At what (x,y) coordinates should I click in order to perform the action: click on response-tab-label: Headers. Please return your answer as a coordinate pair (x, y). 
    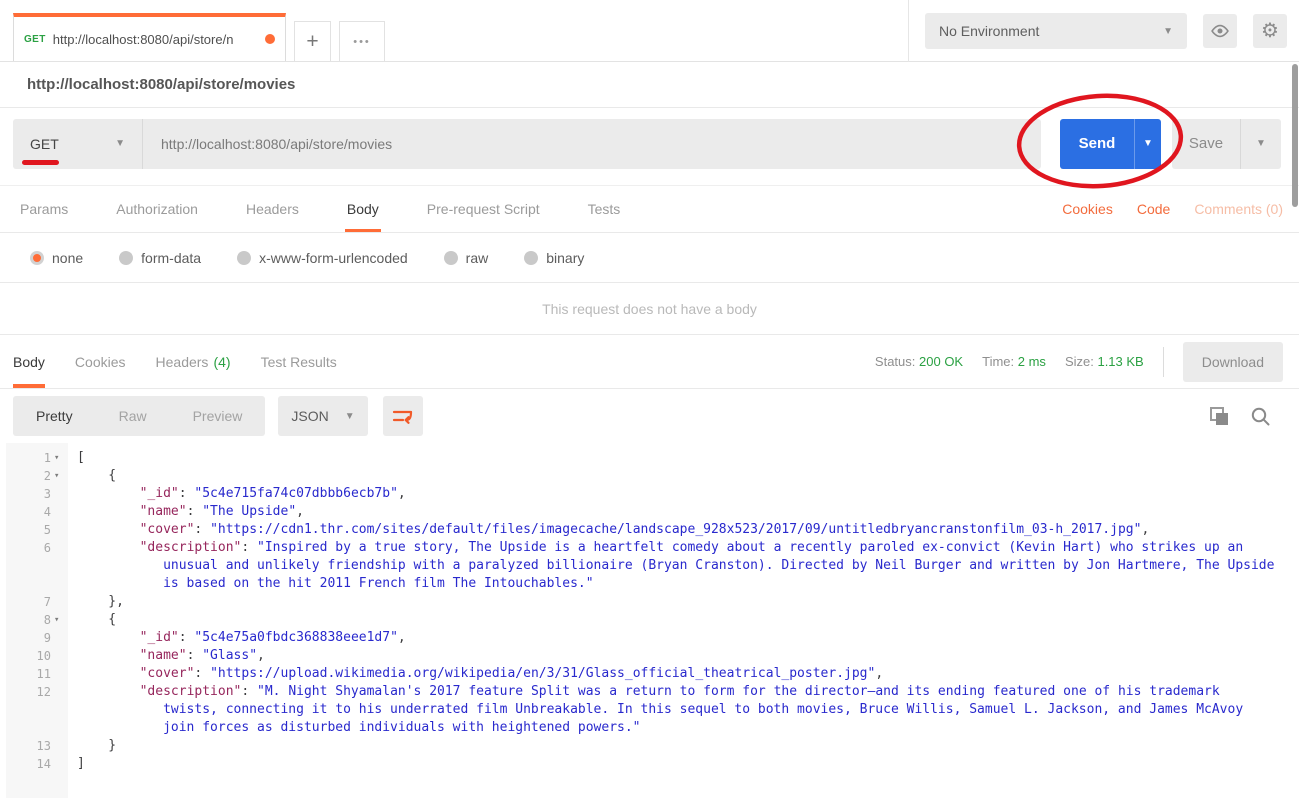
    Looking at the image, I should click on (182, 361).